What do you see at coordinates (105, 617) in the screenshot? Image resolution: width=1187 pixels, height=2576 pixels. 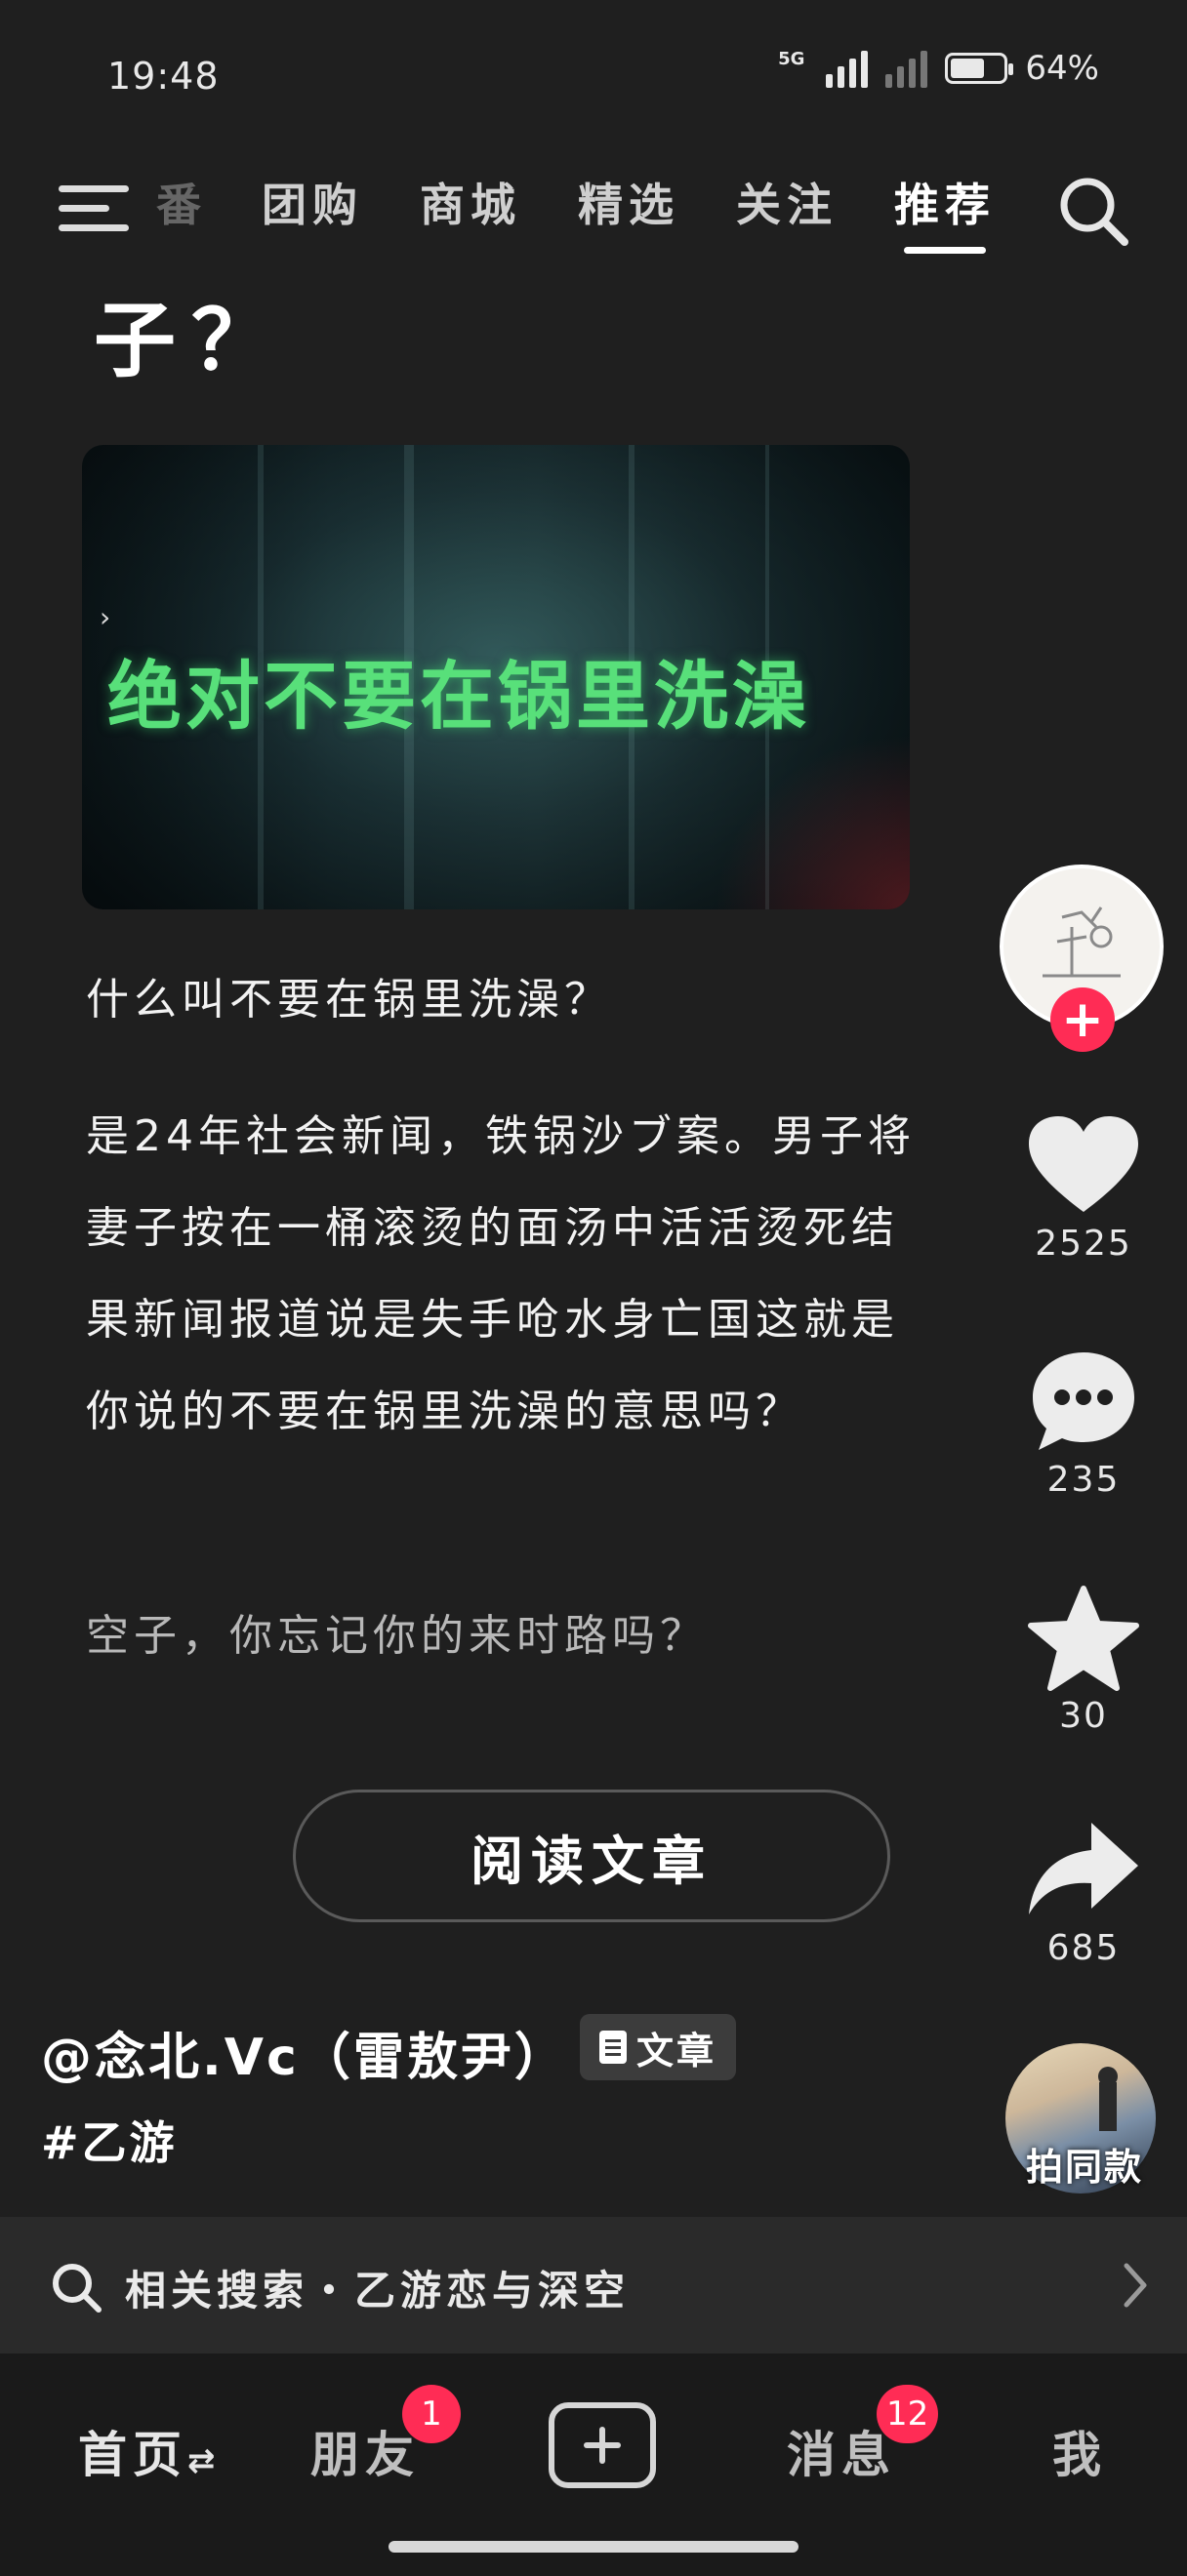 I see `chevron-right-icon: ›` at bounding box center [105, 617].